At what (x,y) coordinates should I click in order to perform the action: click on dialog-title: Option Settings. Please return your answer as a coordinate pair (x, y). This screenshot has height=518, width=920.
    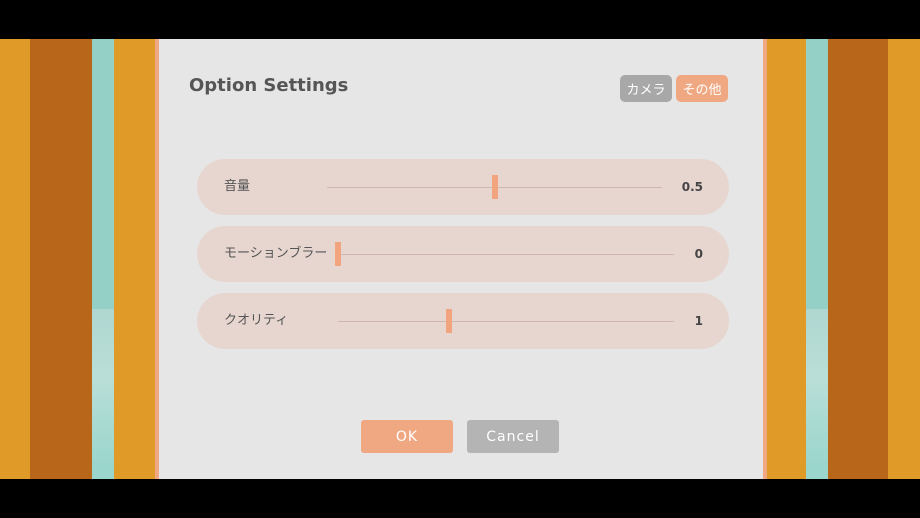
    Looking at the image, I should click on (269, 85).